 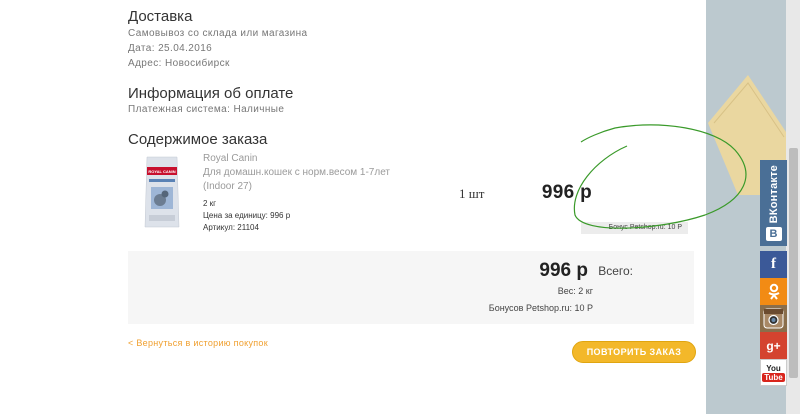 I want to click on facebook-icon: f, so click(x=773, y=264).